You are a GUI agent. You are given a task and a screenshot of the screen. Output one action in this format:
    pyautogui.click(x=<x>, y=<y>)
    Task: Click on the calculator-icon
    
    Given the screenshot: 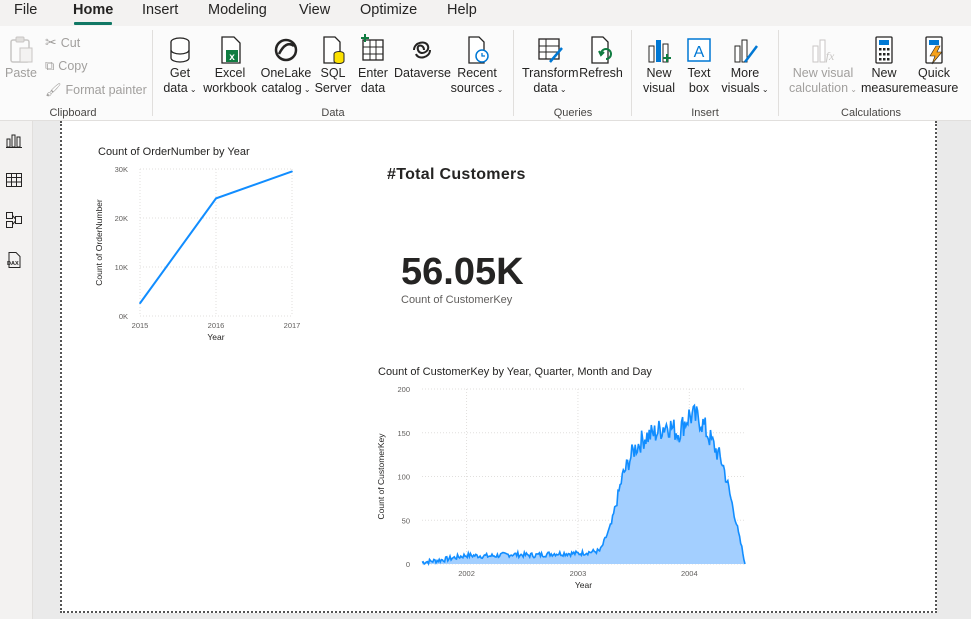 What is the action you would take?
    pyautogui.click(x=884, y=50)
    